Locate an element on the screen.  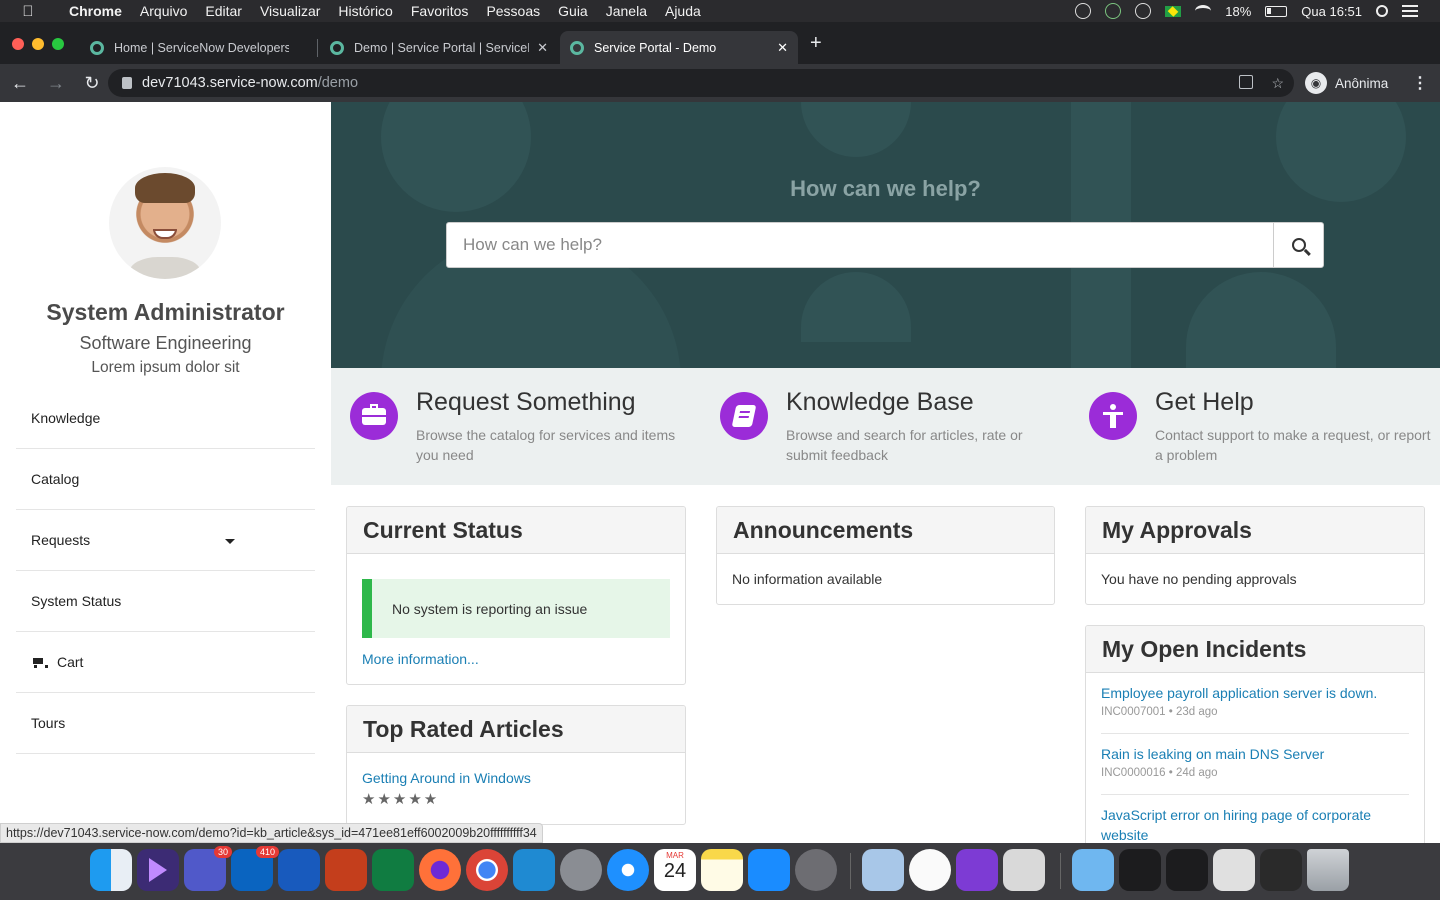
hero-title: How can we help? is located at coordinates (885, 188).